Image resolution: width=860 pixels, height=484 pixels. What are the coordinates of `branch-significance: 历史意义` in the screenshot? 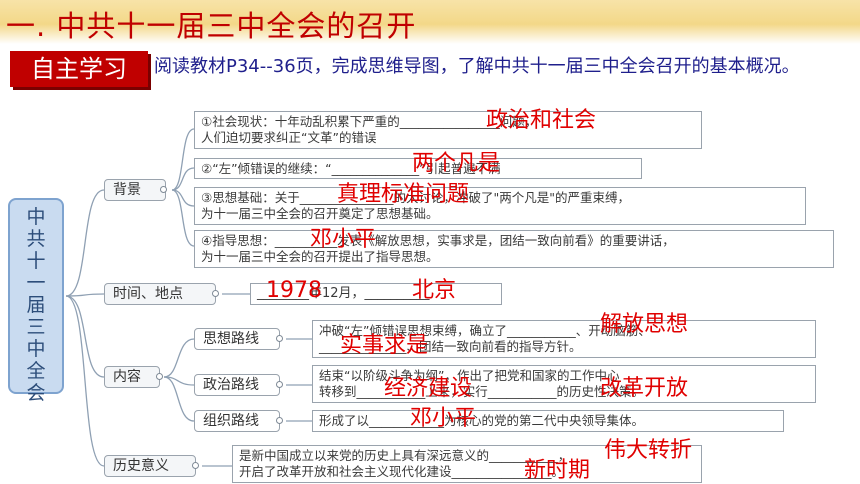 It's located at (150, 466).